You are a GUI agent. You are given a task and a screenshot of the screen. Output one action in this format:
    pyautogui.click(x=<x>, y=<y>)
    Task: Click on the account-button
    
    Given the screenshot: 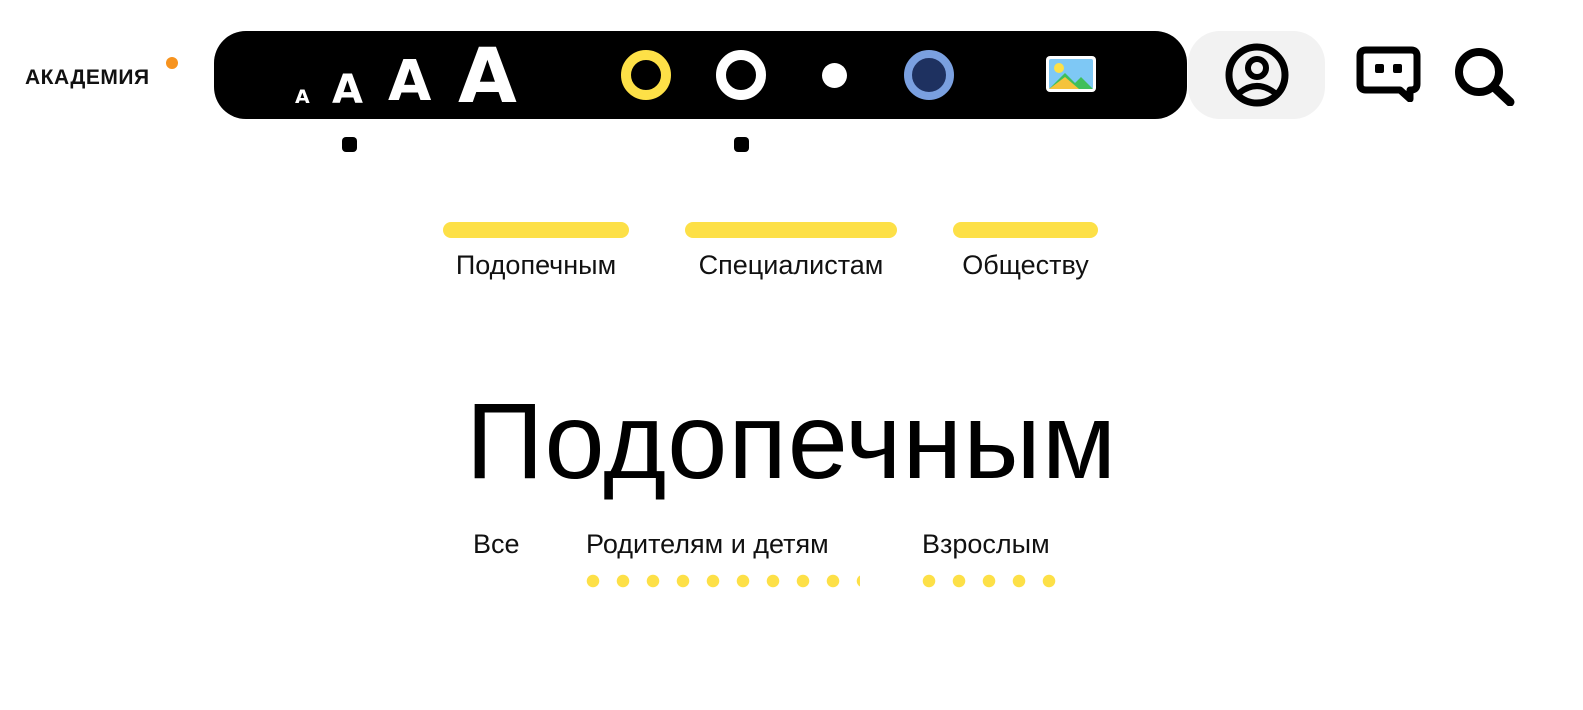 What is the action you would take?
    pyautogui.click(x=1256, y=75)
    